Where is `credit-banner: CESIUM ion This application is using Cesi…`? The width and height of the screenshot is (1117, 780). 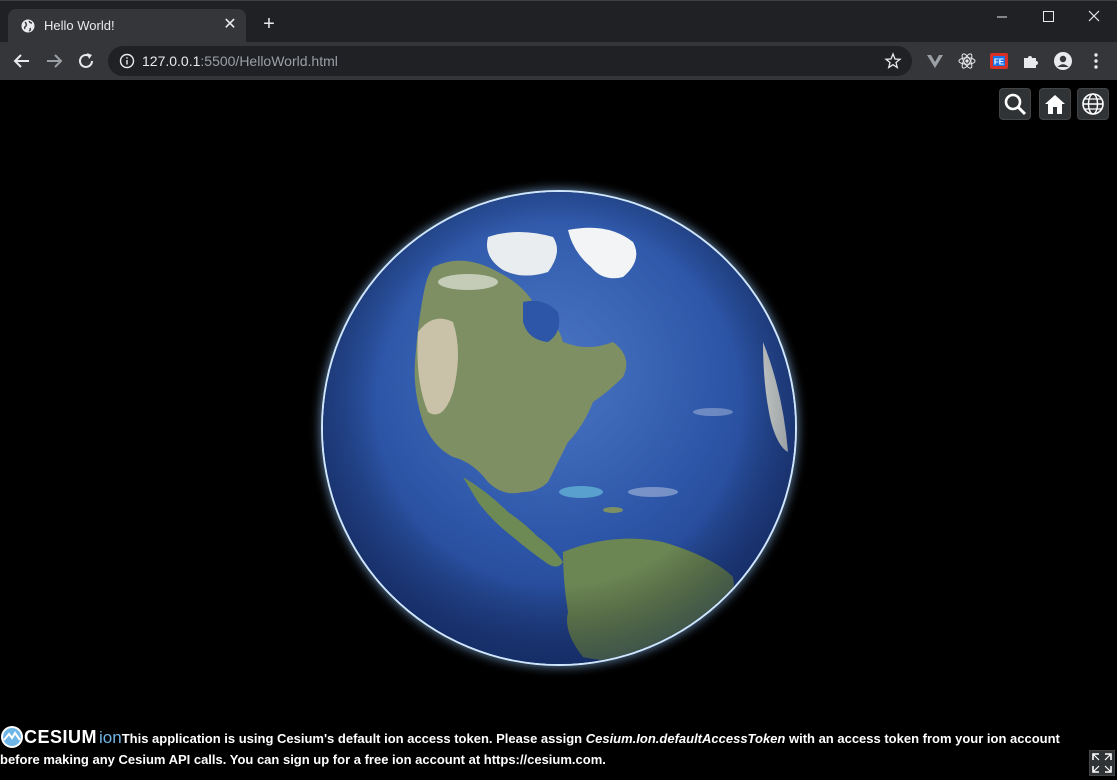 credit-banner: CESIUM ion This application is using Cesi… is located at coordinates (545, 747).